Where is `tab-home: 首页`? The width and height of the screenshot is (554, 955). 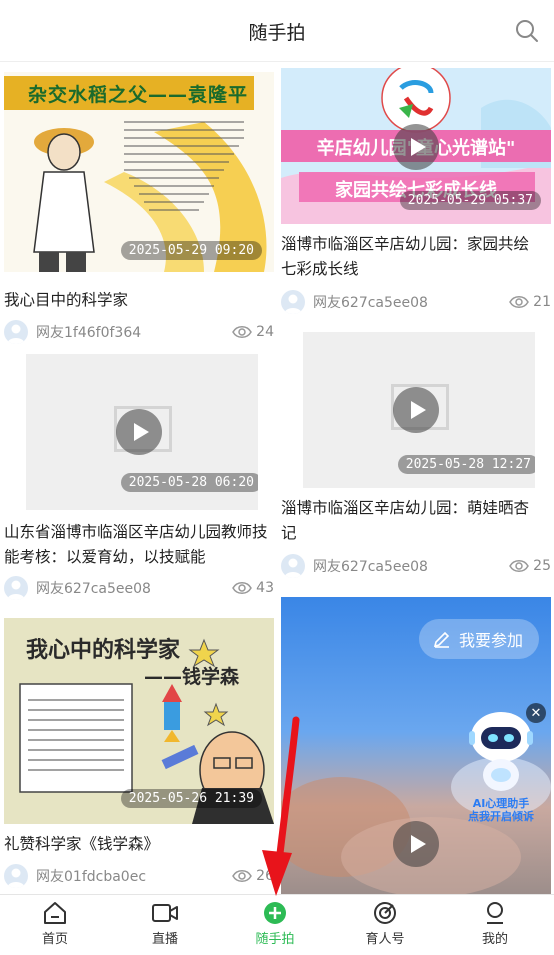
tab-home: 首页 is located at coordinates (55, 925).